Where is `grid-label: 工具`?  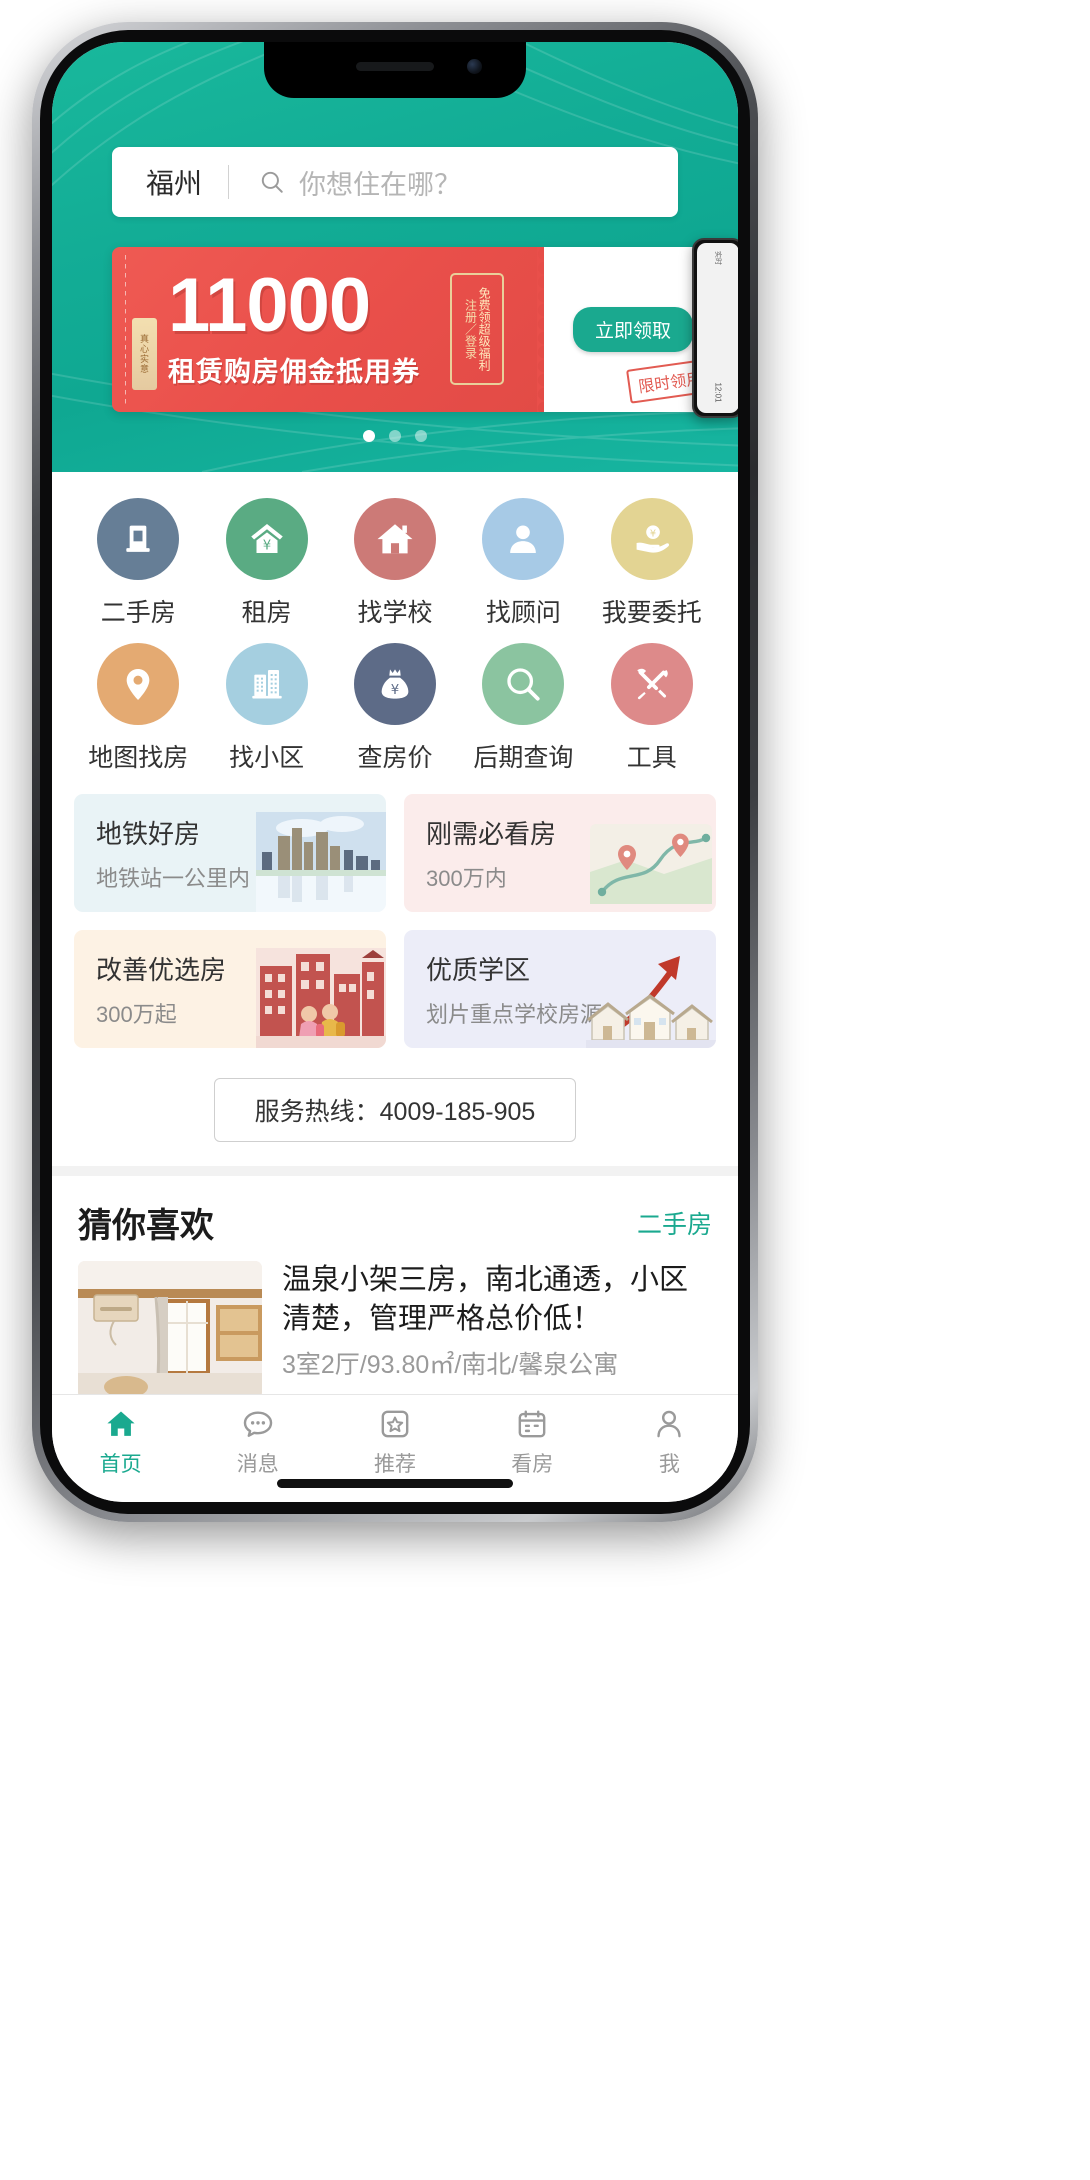
grid-label: 工具 is located at coordinates (651, 758).